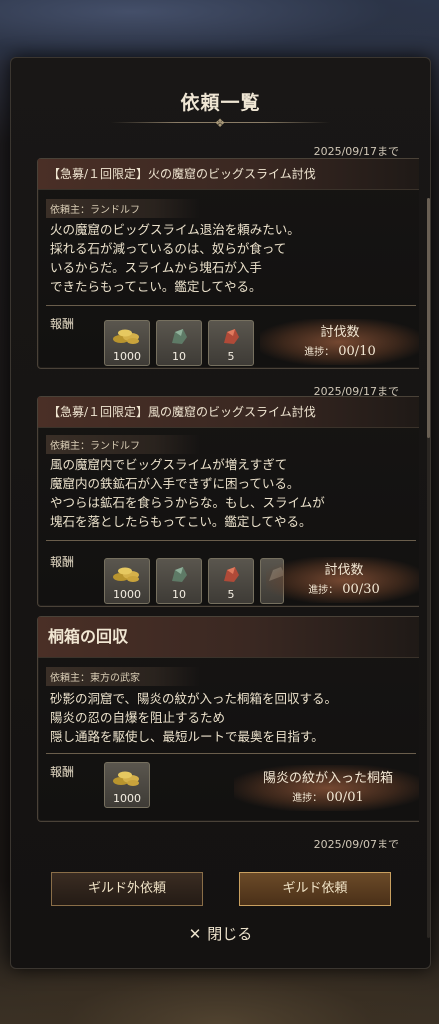 This screenshot has width=439, height=1024. What do you see at coordinates (228, 174) in the screenshot?
I see `quest-title: 【急募/１回限定】火の魔窟のビッグスライム討伐` at bounding box center [228, 174].